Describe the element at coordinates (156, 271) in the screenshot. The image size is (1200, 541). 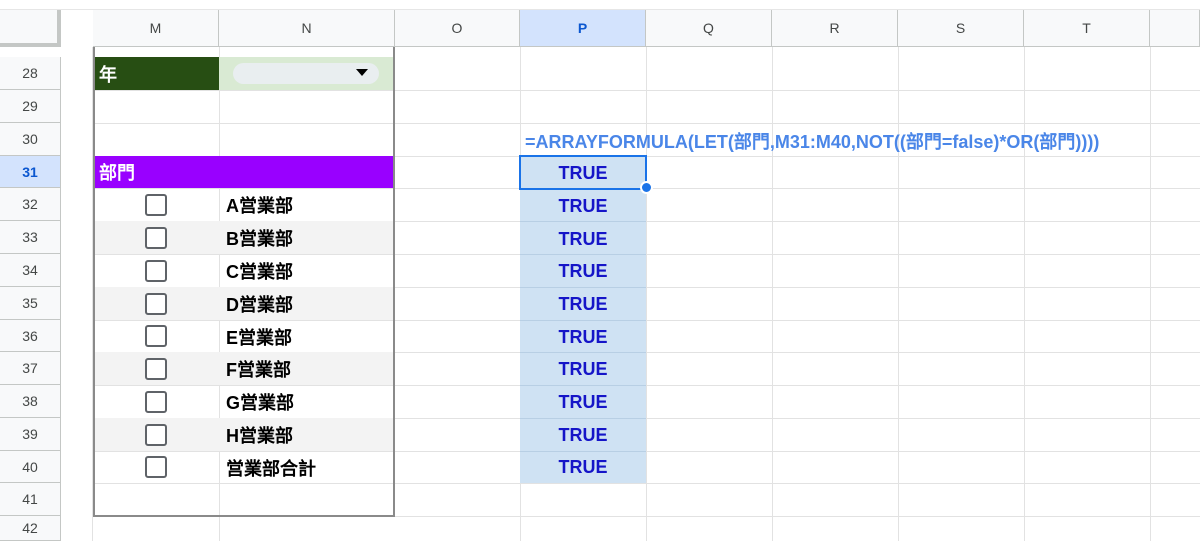
I see `department-checkbox-c` at that location.